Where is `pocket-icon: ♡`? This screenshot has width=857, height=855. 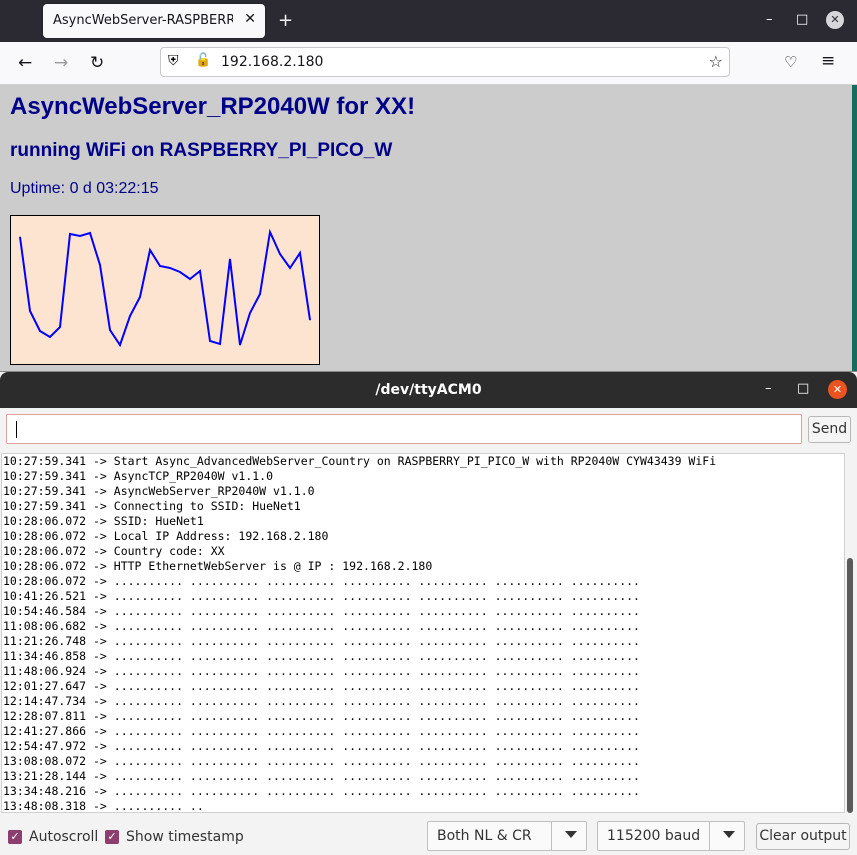
pocket-icon: ♡ is located at coordinates (790, 62).